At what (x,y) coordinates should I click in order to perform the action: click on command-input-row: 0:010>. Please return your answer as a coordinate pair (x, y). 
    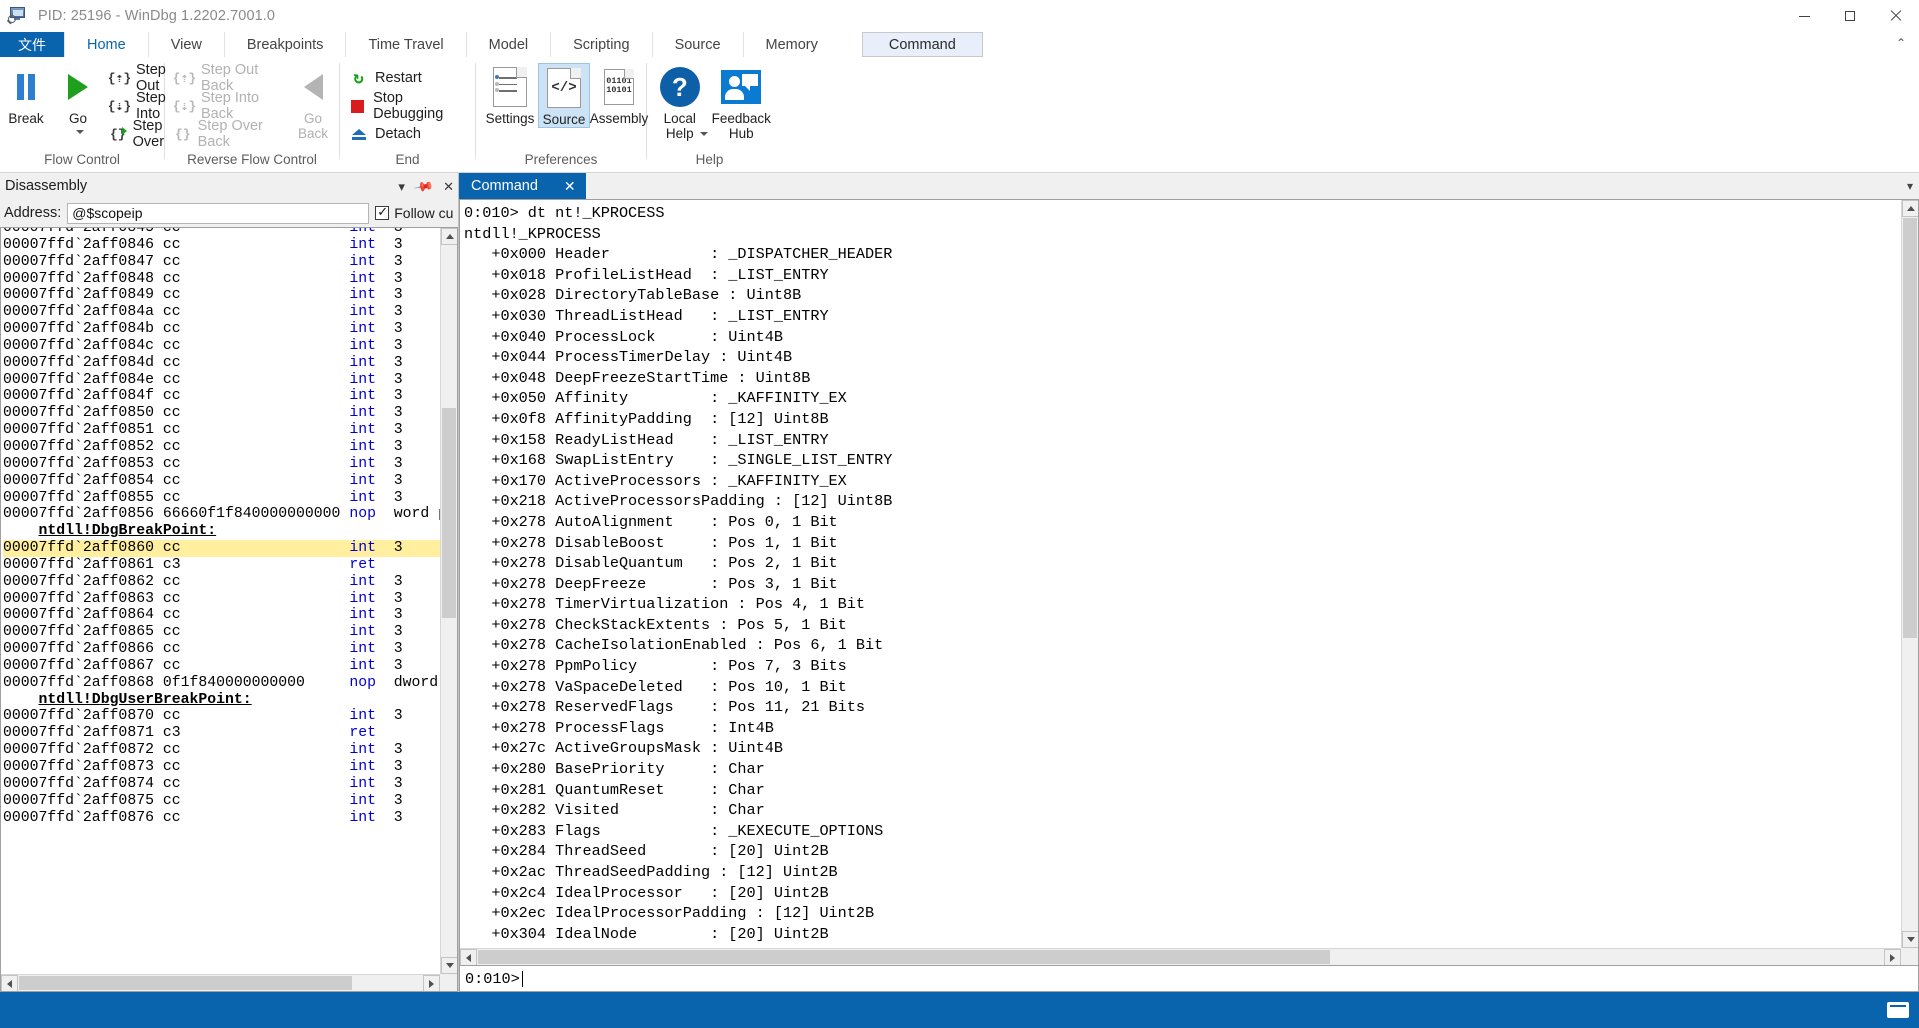
    Looking at the image, I should click on (1189, 979).